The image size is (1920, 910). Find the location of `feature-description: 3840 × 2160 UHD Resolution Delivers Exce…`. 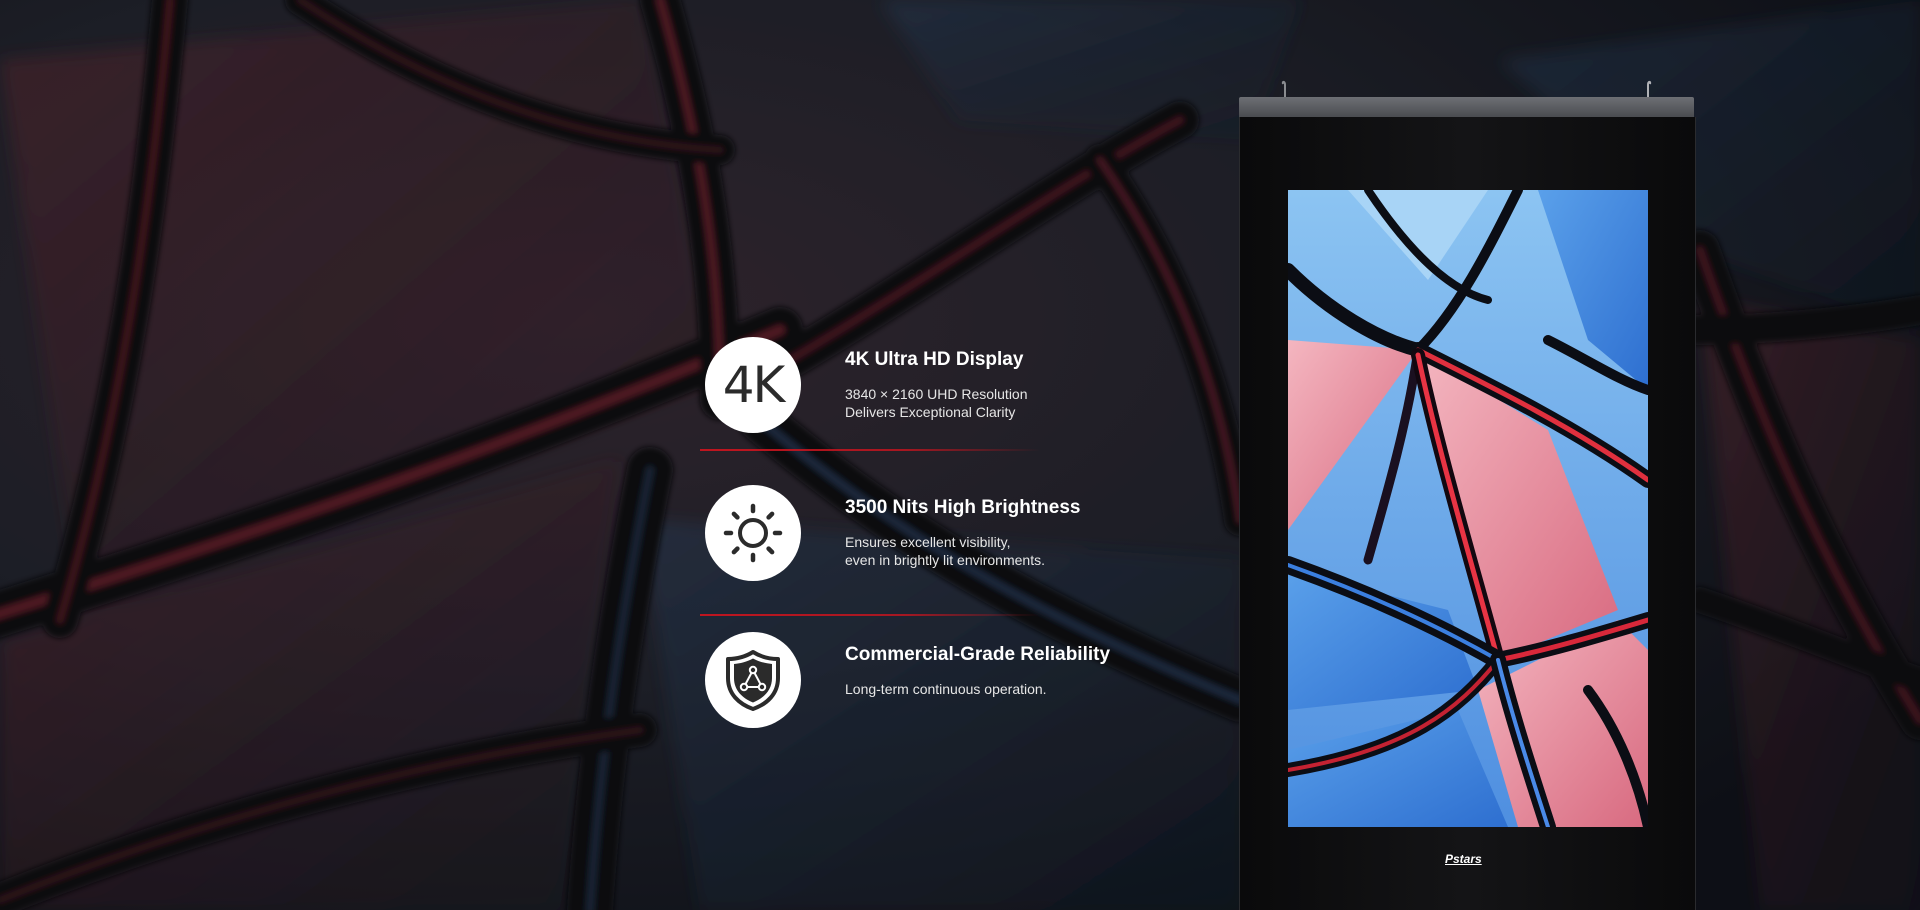

feature-description: 3840 × 2160 UHD Resolution Delivers Exce… is located at coordinates (936, 403).